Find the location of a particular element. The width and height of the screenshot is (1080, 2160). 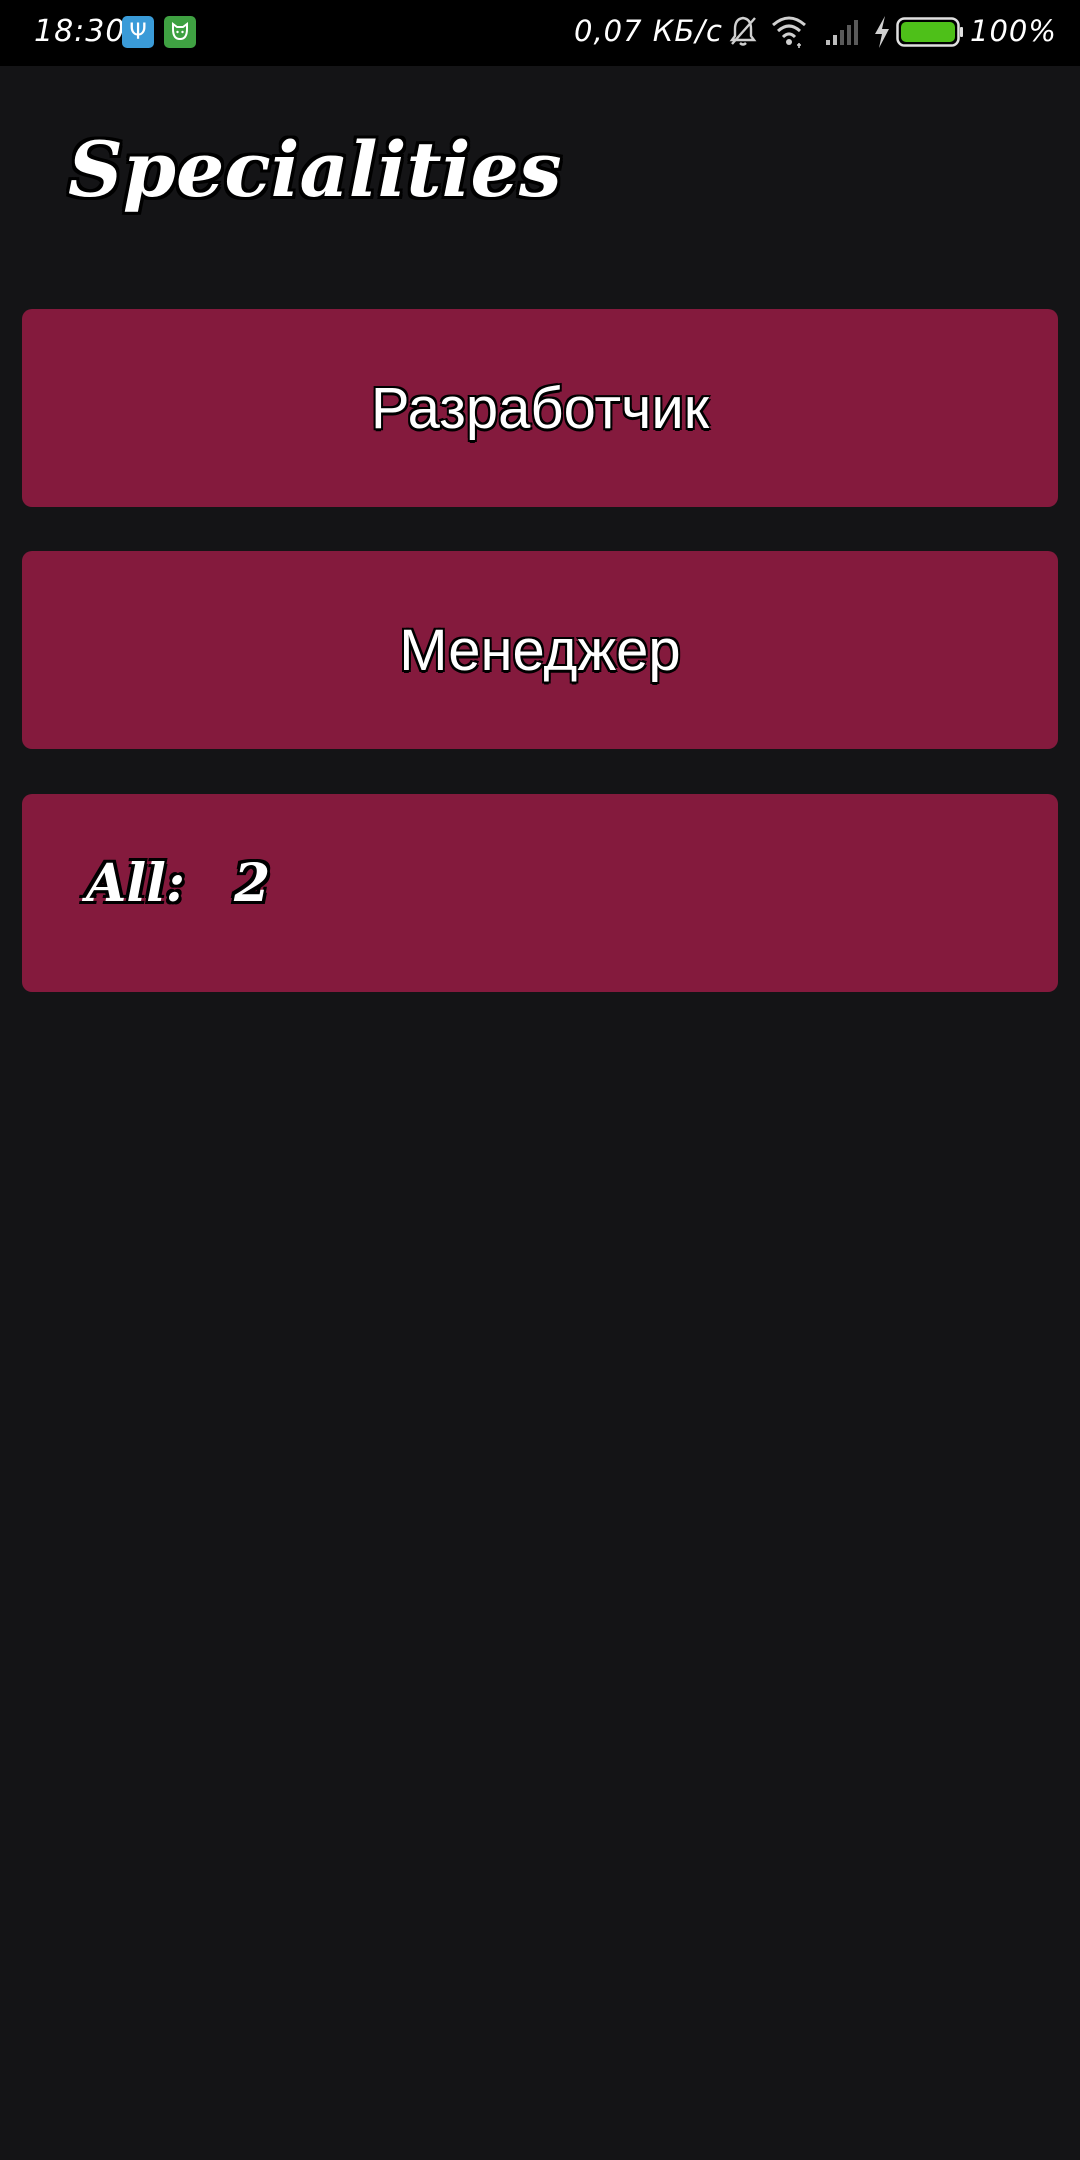

speciality-label: Разработчик is located at coordinates (540, 408).